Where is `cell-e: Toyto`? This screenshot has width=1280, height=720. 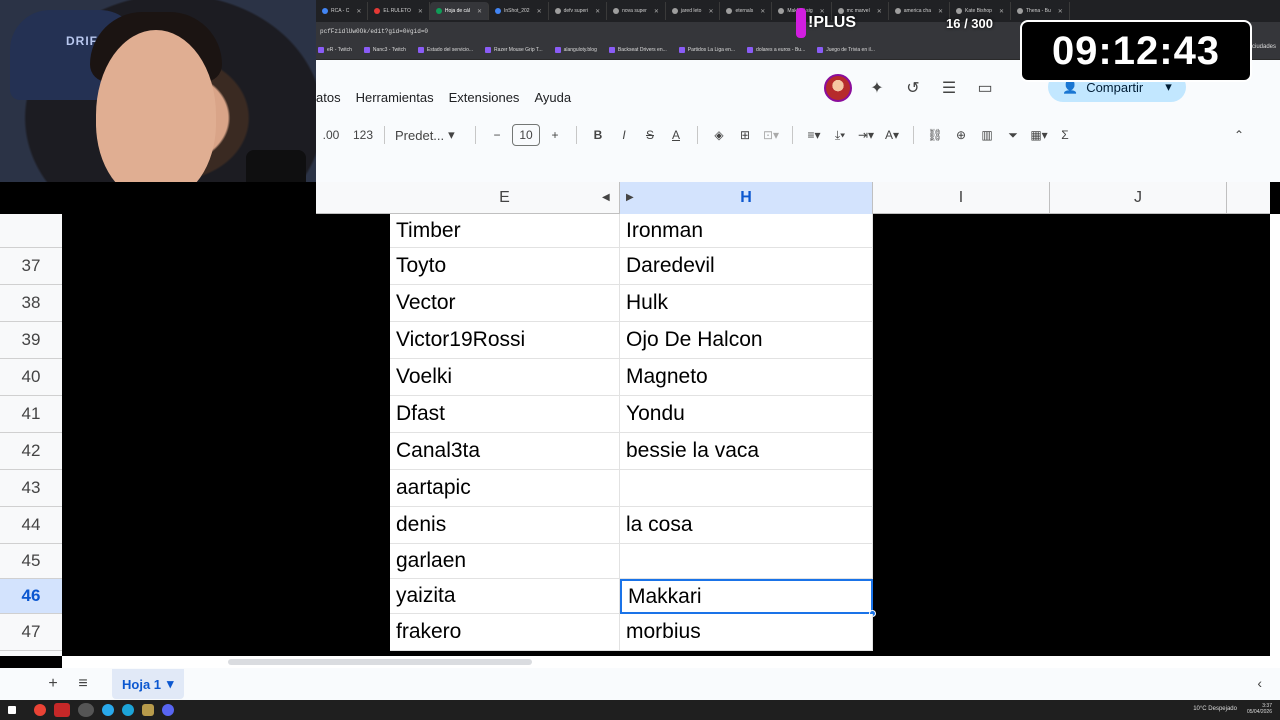
cell-e: Toyto is located at coordinates (505, 266).